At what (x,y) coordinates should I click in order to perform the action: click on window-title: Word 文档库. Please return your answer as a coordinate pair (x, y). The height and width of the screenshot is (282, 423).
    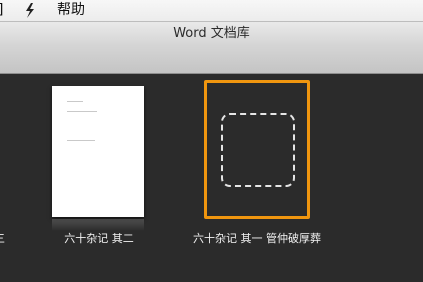
    Looking at the image, I should click on (211, 33).